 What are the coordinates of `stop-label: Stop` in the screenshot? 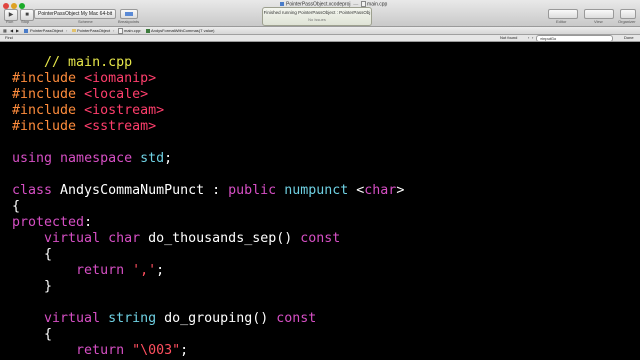 It's located at (25, 21).